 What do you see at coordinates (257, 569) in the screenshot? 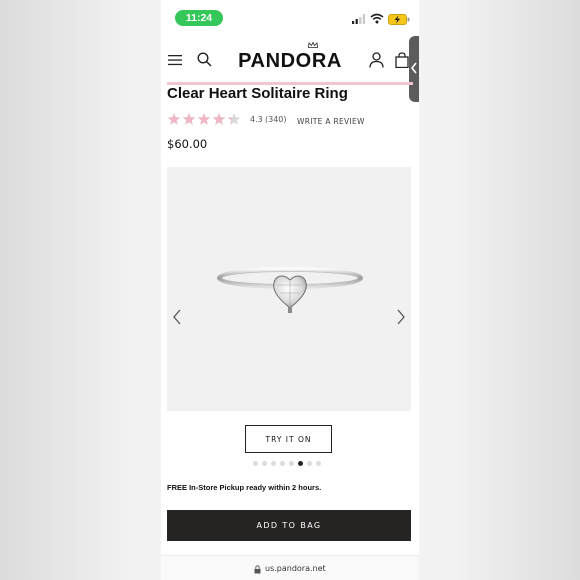
I see `lock-icon` at bounding box center [257, 569].